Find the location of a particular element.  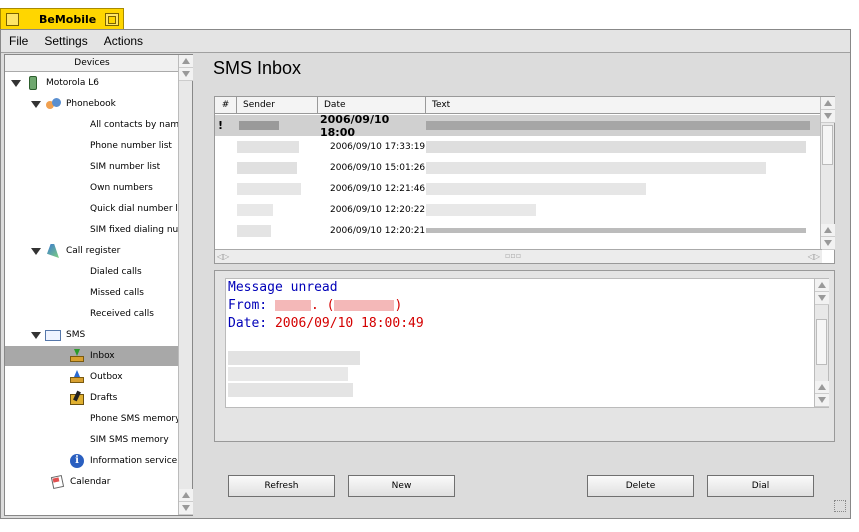

tree-information-service: i Information service is located at coordinates (123, 461).